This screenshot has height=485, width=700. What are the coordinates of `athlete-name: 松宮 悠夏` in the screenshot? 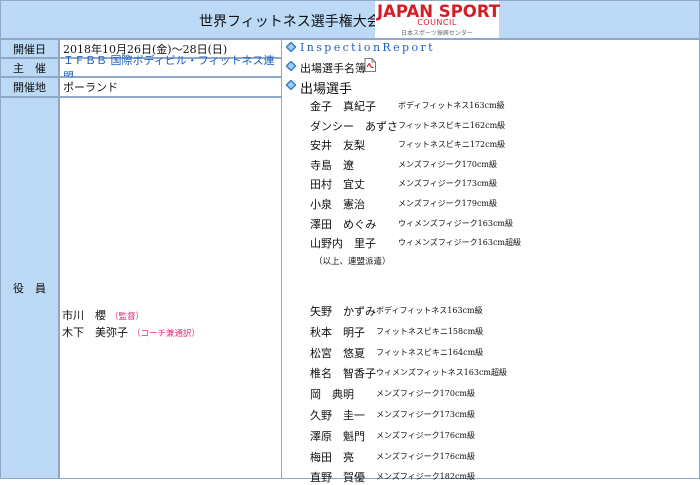 It's located at (337, 353).